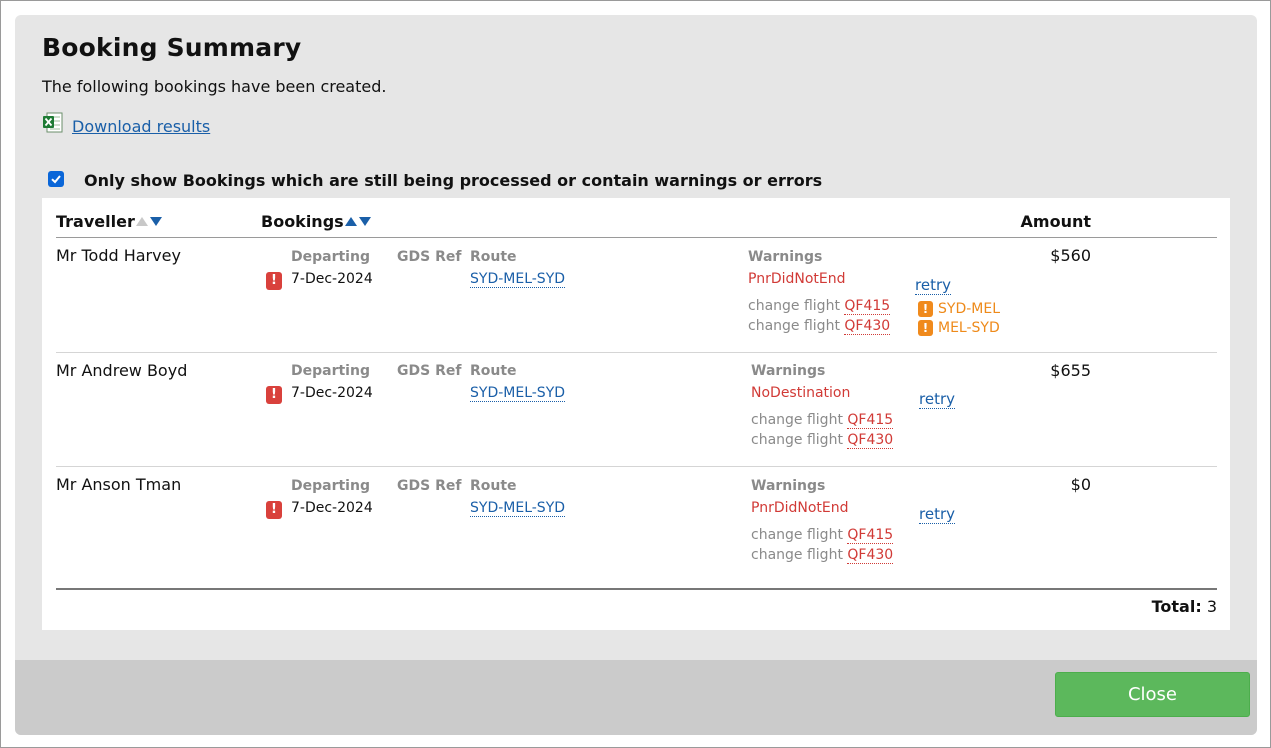 The width and height of the screenshot is (1271, 748). Describe the element at coordinates (1080, 484) in the screenshot. I see `amount-value: $0` at that location.